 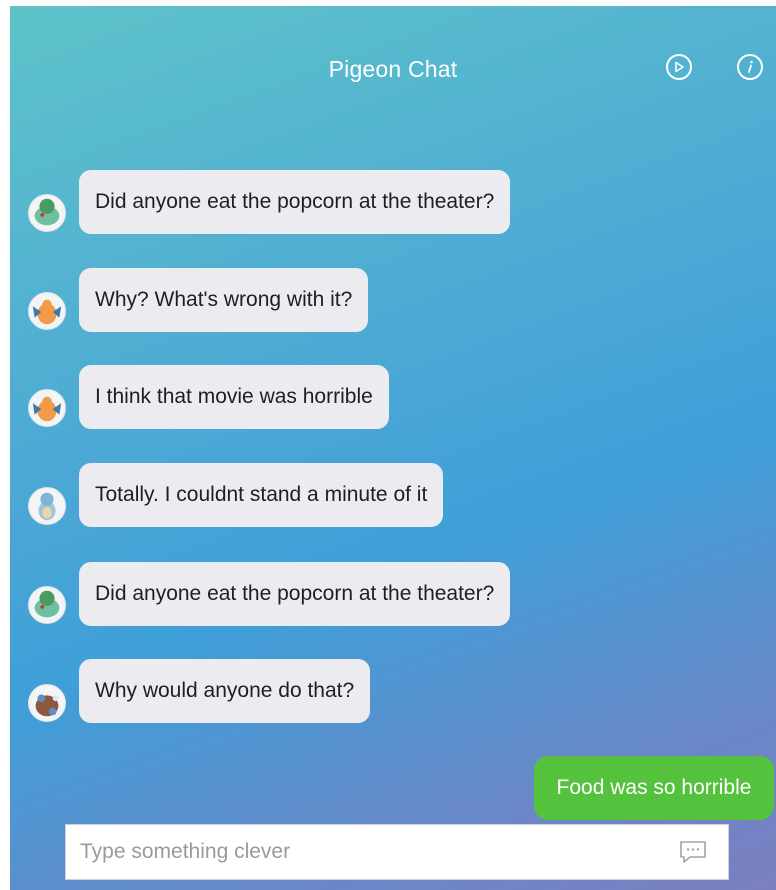 What do you see at coordinates (750, 67) in the screenshot?
I see `info-icon` at bounding box center [750, 67].